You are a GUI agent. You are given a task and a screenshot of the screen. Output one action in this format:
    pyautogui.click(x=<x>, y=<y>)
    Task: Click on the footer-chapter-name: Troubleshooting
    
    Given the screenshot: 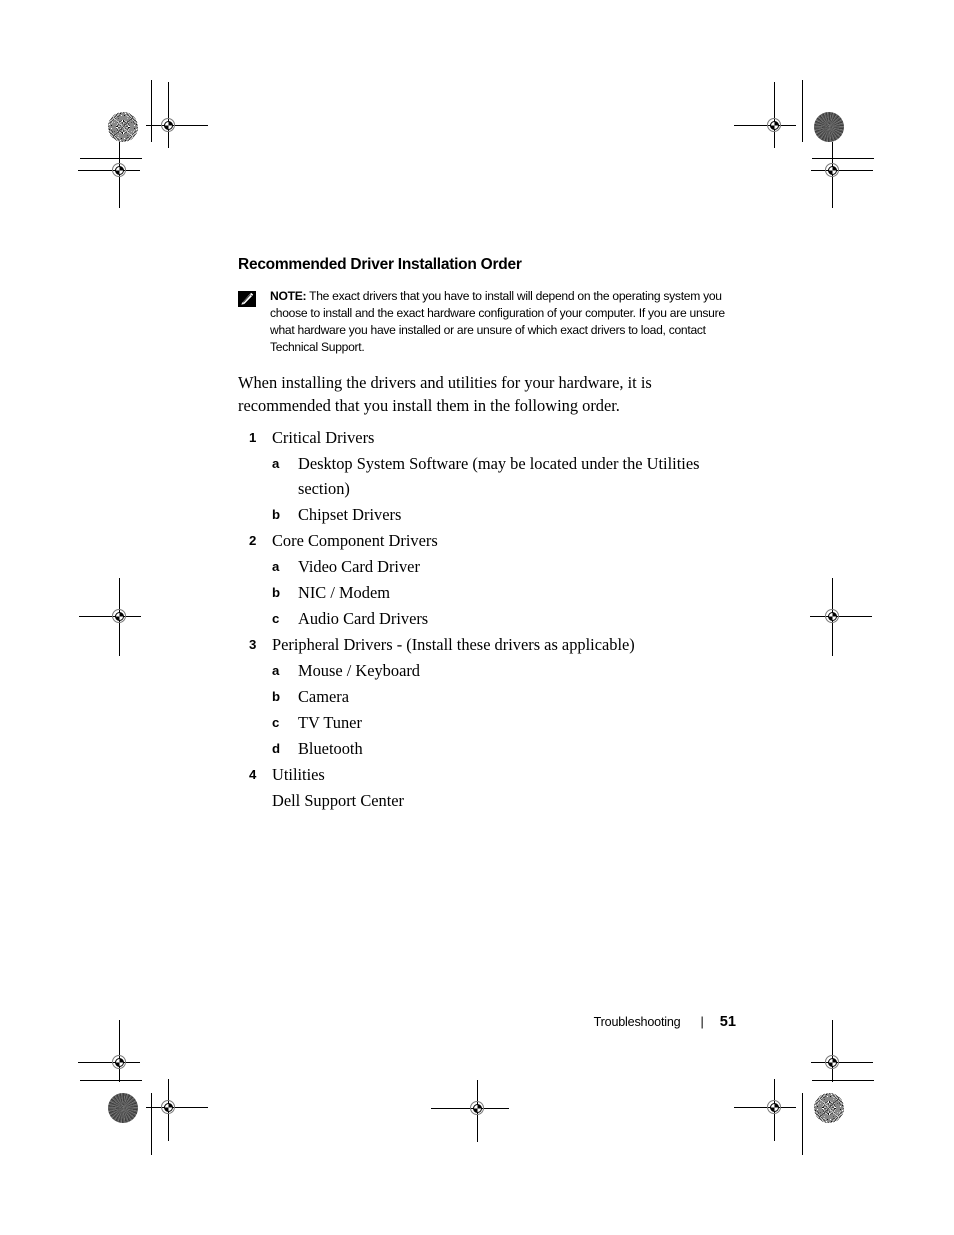 What is the action you would take?
    pyautogui.click(x=637, y=1022)
    